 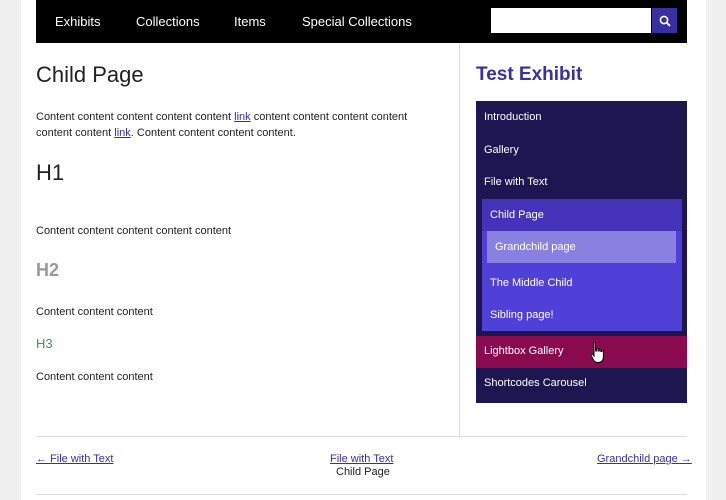 I want to click on exhibit-nav-introduction: Introduction, so click(x=512, y=117).